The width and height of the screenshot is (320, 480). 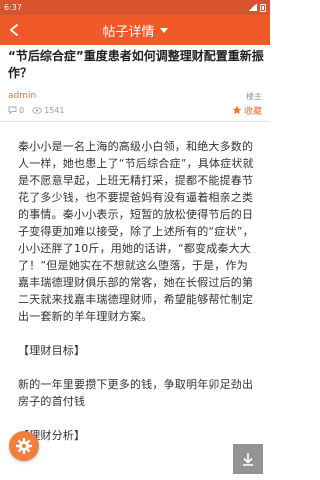 I want to click on header-divider, so click(x=135, y=121).